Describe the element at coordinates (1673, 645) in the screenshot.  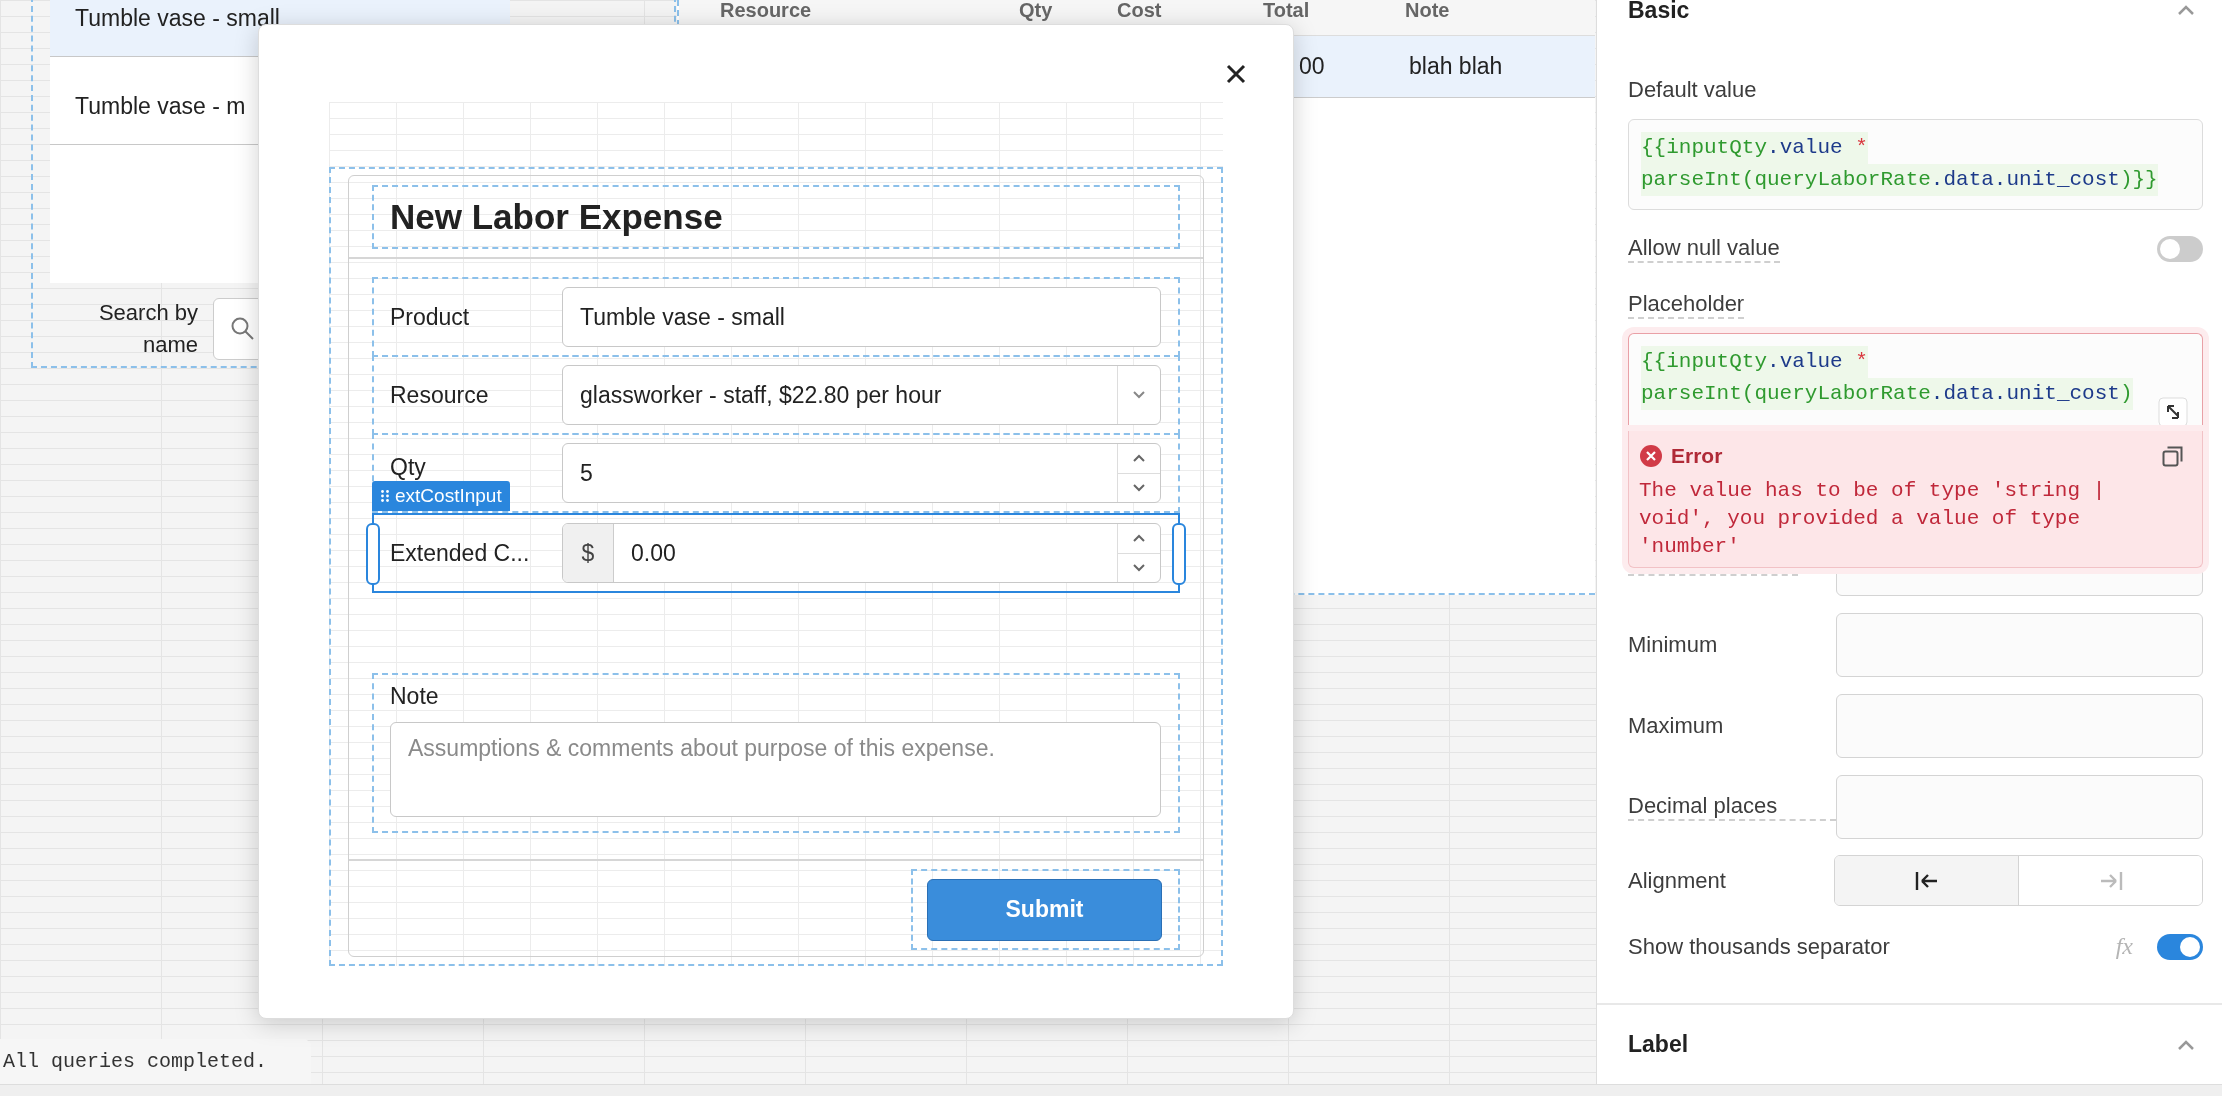
I see `field-label: Minimum` at that location.